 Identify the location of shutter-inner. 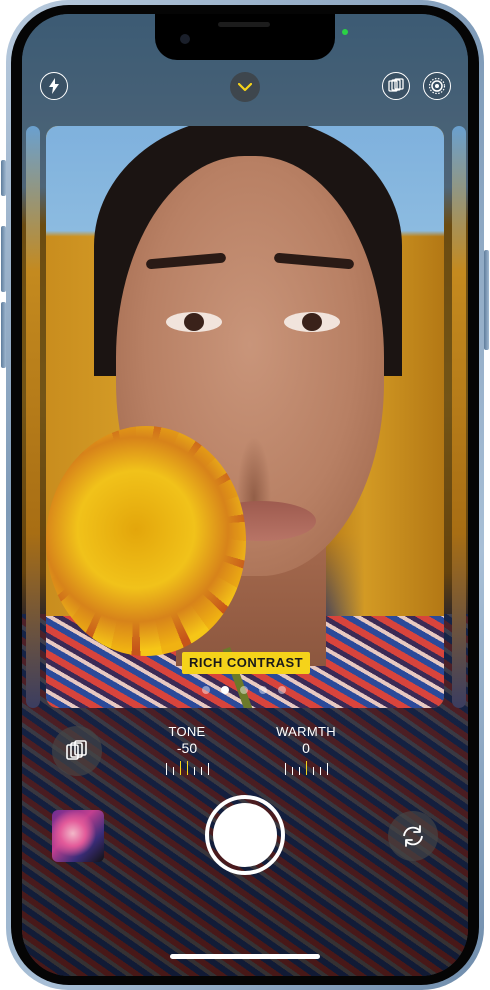
(245, 835).